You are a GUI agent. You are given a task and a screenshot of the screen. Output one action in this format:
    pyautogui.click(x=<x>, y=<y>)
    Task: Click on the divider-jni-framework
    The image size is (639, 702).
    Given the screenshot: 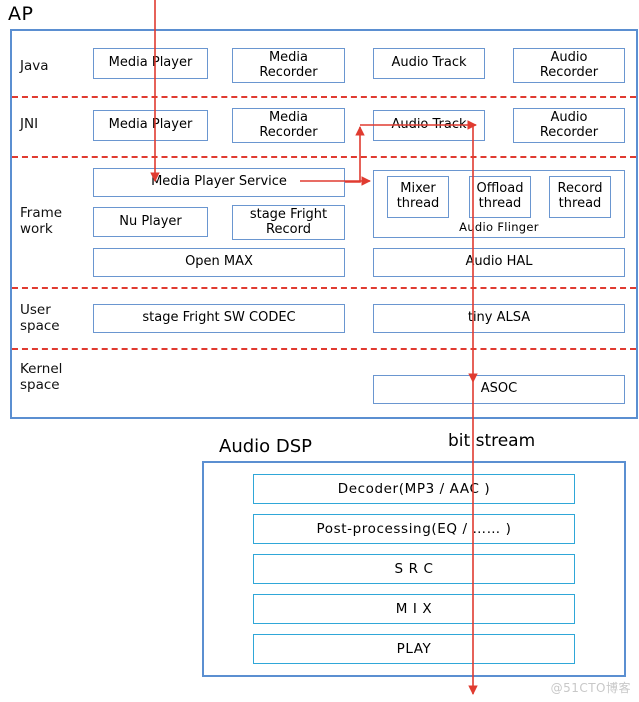 What is the action you would take?
    pyautogui.click(x=324, y=157)
    